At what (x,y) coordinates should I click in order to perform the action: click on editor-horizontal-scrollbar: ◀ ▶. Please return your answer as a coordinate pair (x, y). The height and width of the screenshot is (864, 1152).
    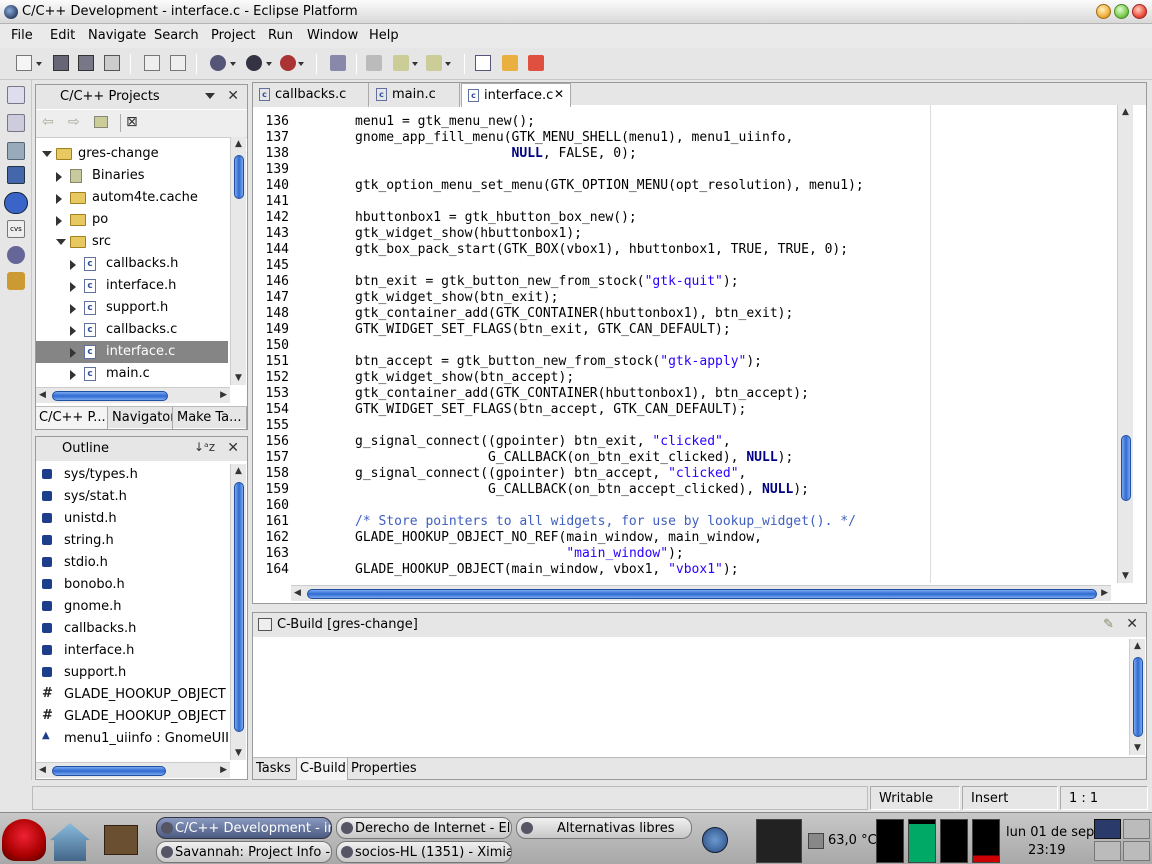
    Looking at the image, I should click on (701, 593).